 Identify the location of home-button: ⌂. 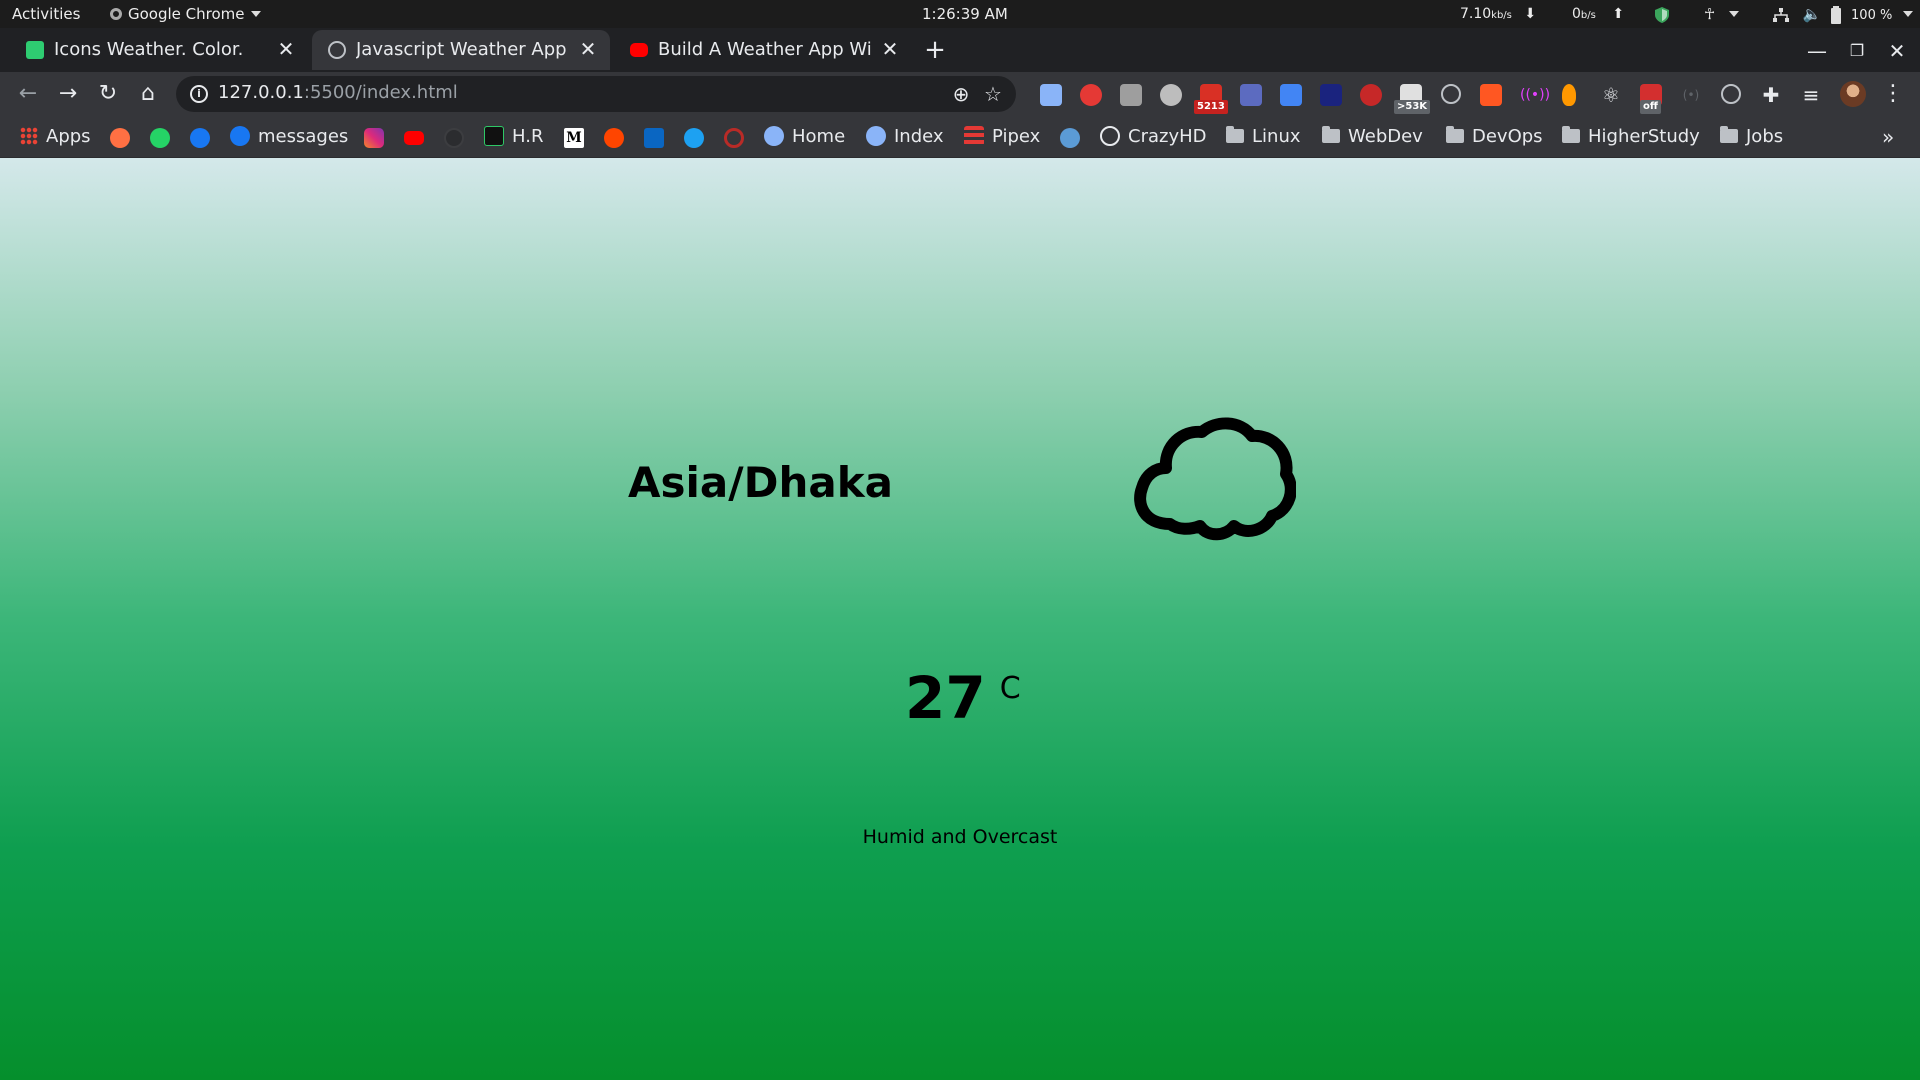
(148, 94).